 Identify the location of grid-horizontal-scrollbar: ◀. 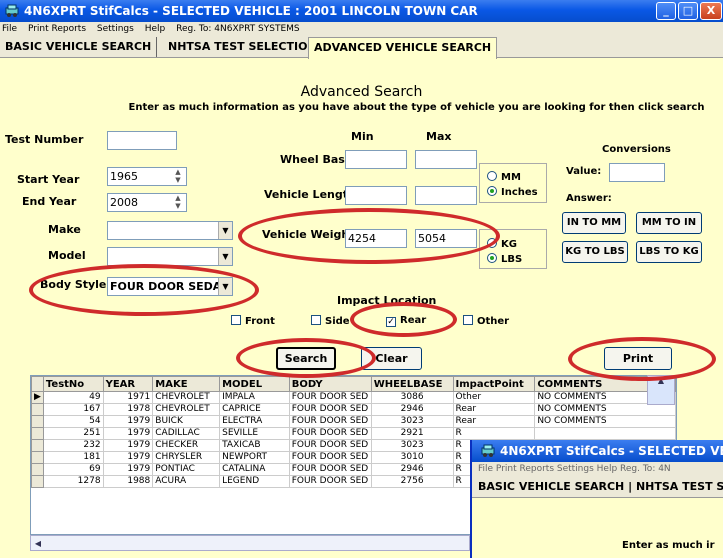
(250, 543).